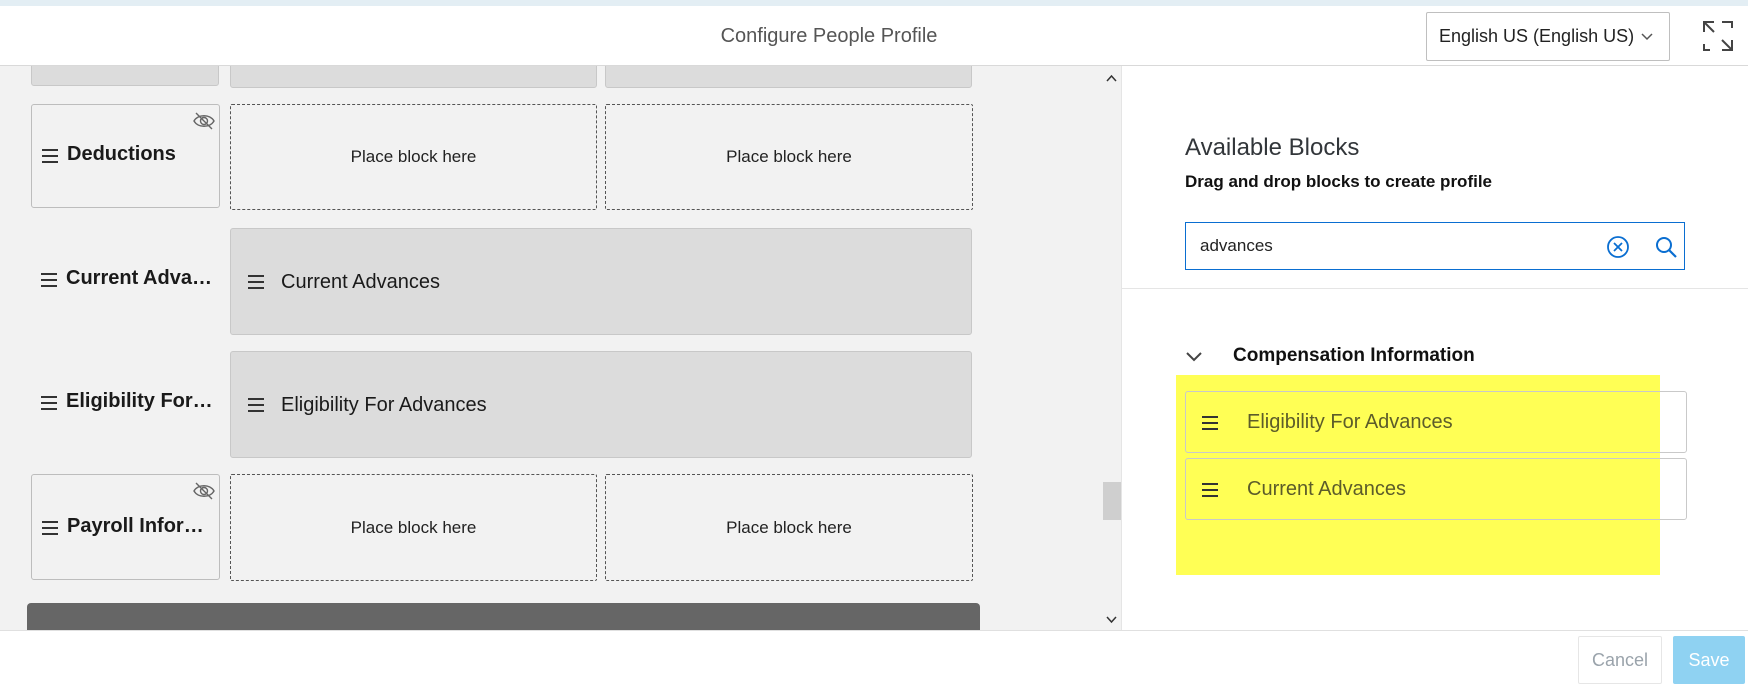 This screenshot has width=1748, height=684. I want to click on search-input, so click(1390, 246).